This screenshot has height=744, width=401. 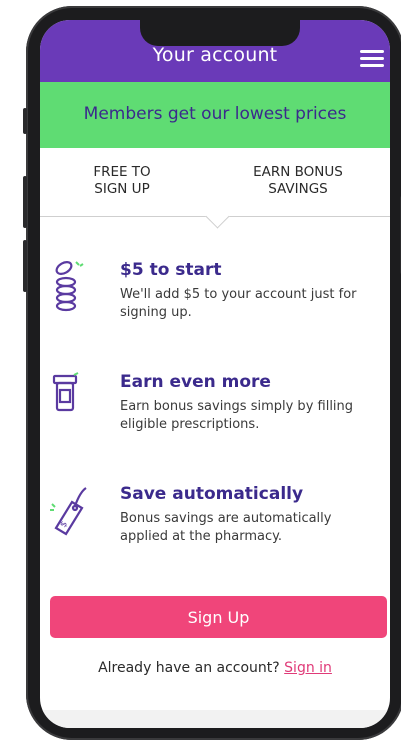 What do you see at coordinates (218, 617) in the screenshot?
I see `sign-up-button: Sign Up` at bounding box center [218, 617].